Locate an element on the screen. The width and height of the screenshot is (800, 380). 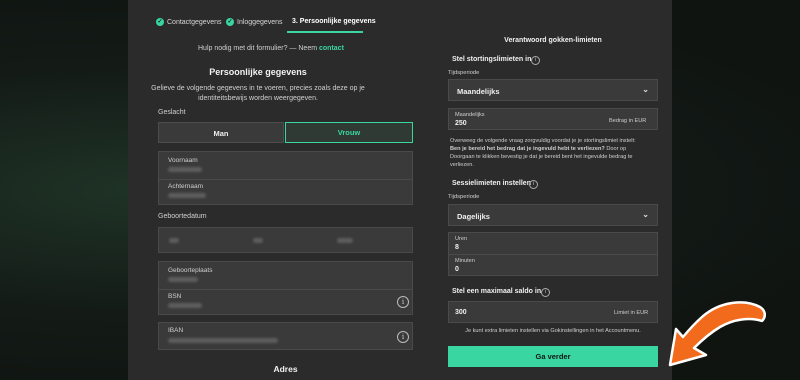
iban-input is located at coordinates (223, 340).